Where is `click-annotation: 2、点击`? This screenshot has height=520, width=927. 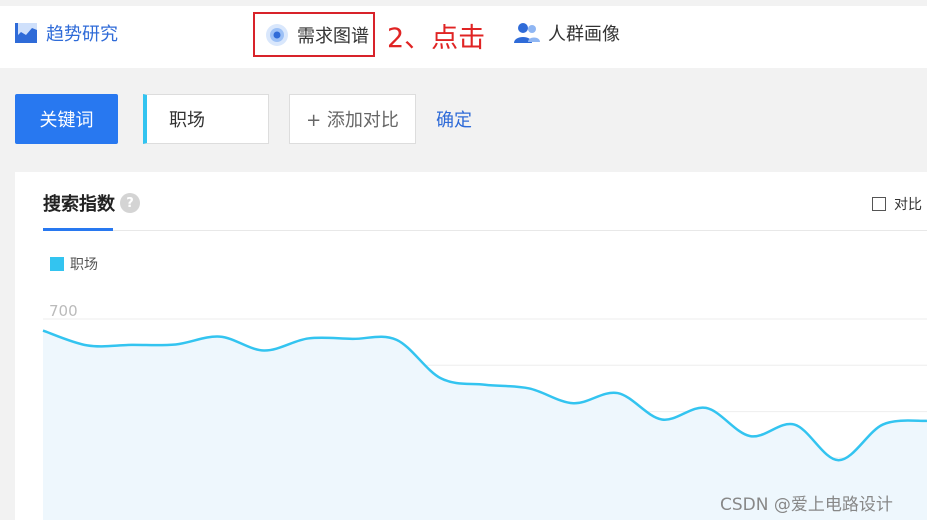
click-annotation: 2、点击 is located at coordinates (436, 38).